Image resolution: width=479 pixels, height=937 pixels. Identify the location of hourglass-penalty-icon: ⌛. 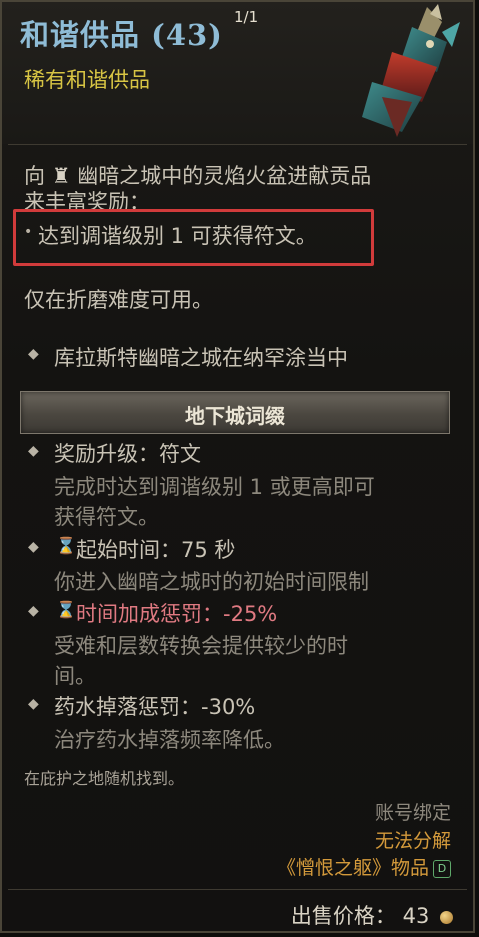
(66, 609).